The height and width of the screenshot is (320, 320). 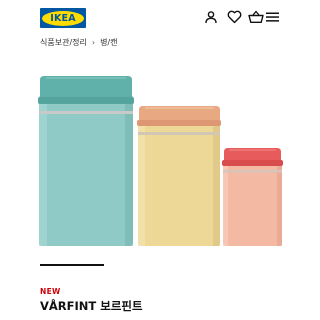 What do you see at coordinates (63, 42) in the screenshot?
I see `breadcrumb-item-food-storage: 식품보관/정리` at bounding box center [63, 42].